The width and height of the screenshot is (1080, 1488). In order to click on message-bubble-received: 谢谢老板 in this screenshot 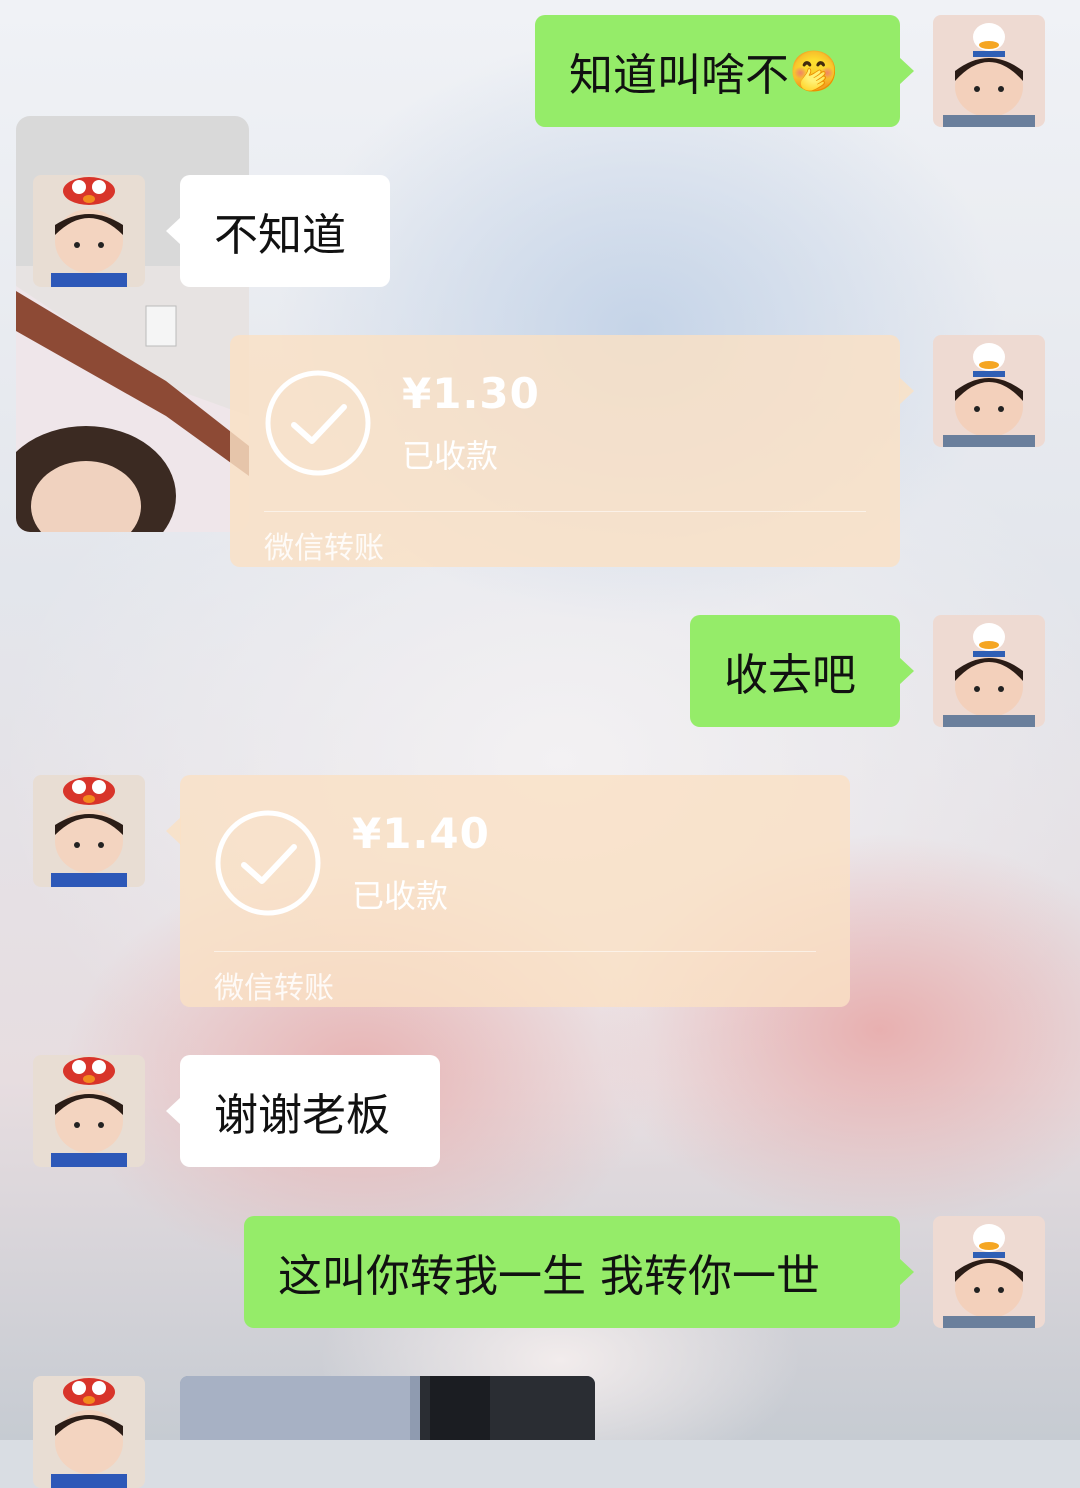, I will do `click(303, 1111)`.